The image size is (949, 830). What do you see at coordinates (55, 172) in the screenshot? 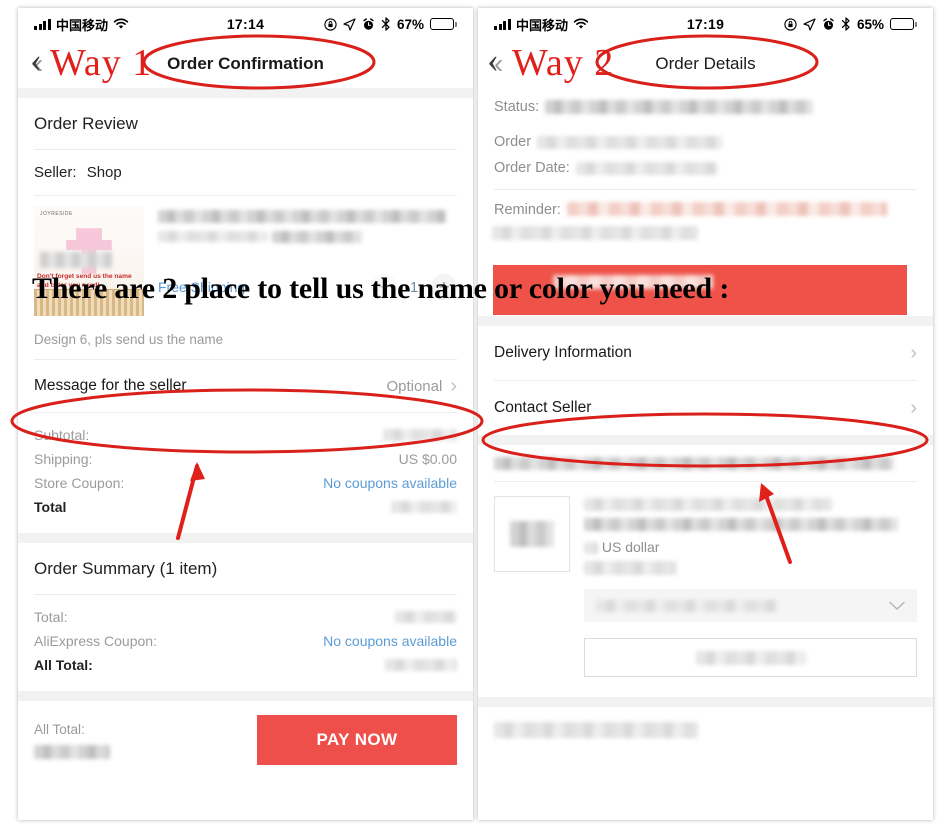
I see `seller-label: Seller:` at bounding box center [55, 172].